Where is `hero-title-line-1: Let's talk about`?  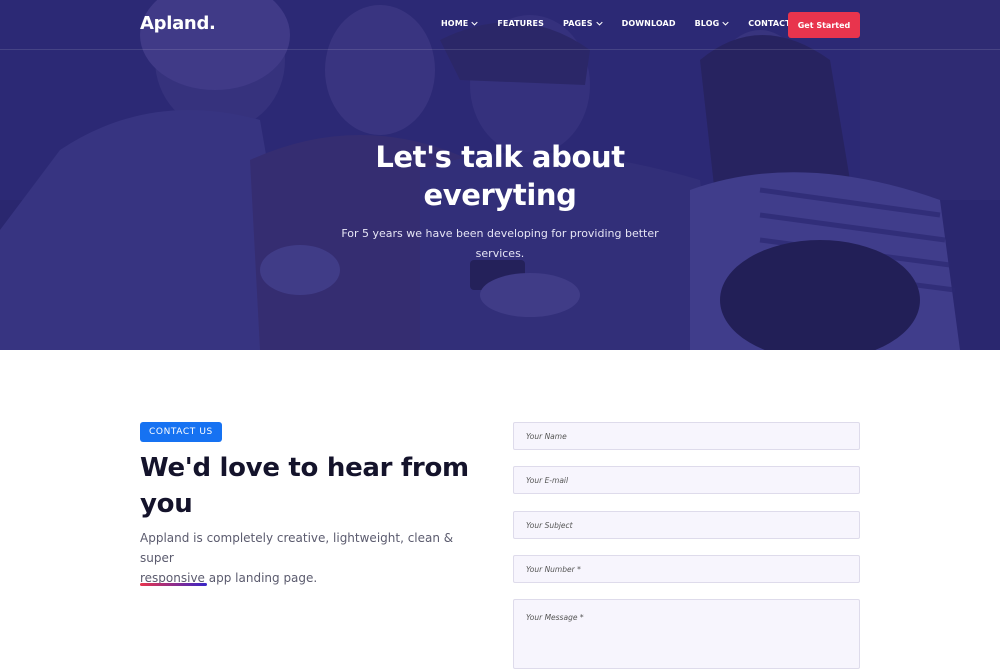 hero-title-line-1: Let's talk about is located at coordinates (500, 157).